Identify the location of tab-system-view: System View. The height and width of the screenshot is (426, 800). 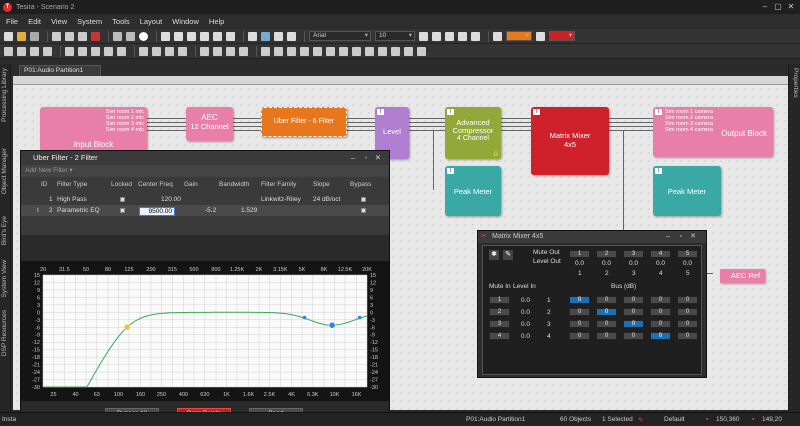
(5, 278).